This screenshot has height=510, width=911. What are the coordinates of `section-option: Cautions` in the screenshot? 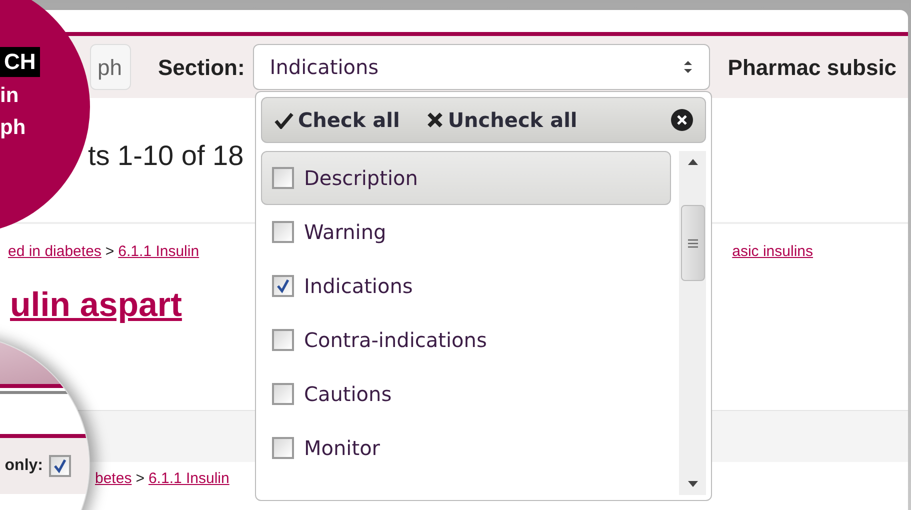 It's located at (466, 394).